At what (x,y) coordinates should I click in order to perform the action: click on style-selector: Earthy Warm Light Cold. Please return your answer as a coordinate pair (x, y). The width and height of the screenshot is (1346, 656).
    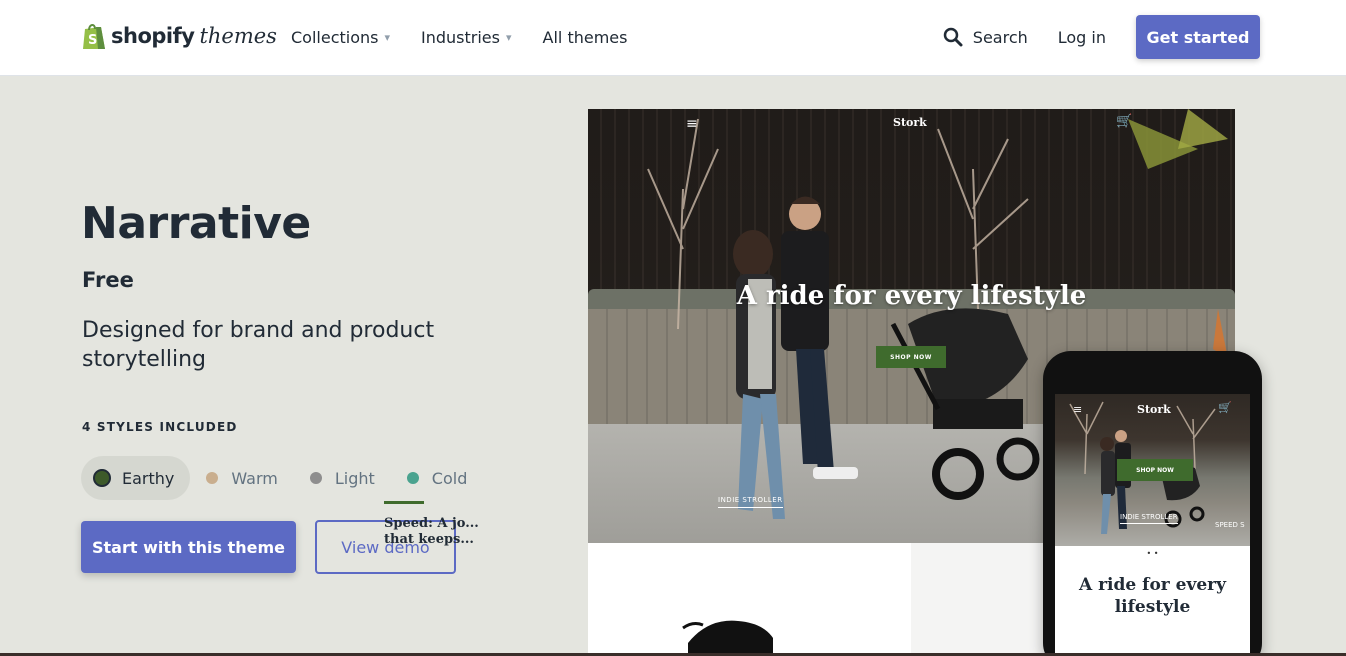
    Looking at the image, I should click on (284, 478).